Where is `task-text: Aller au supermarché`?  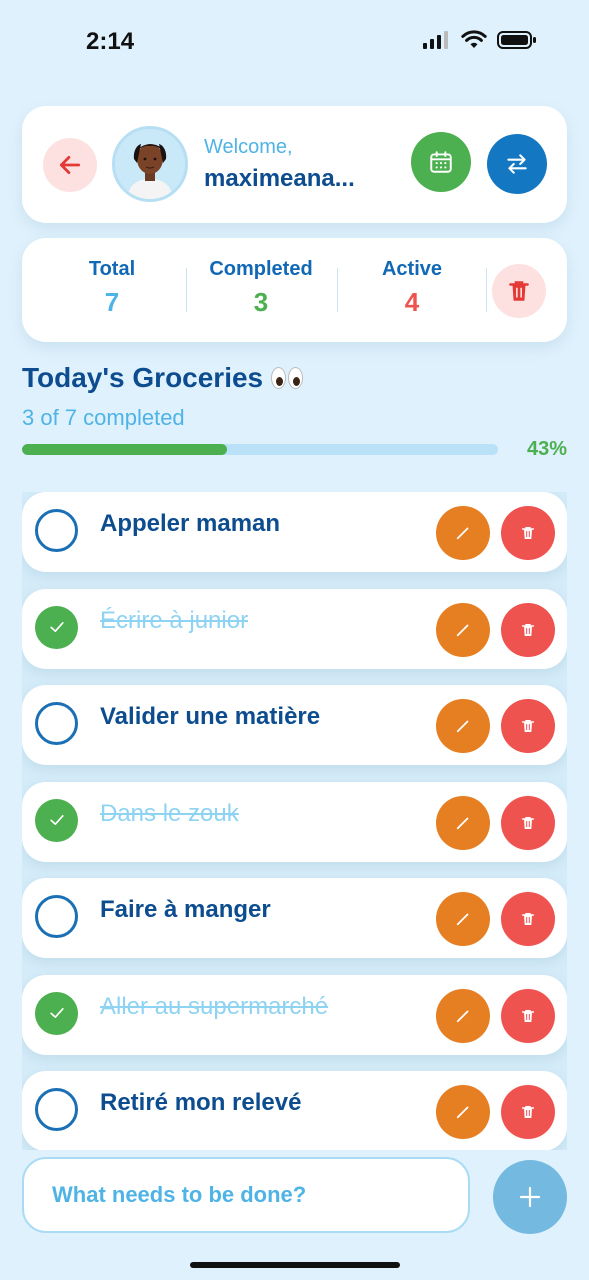
task-text: Aller au supermarché is located at coordinates (214, 1006).